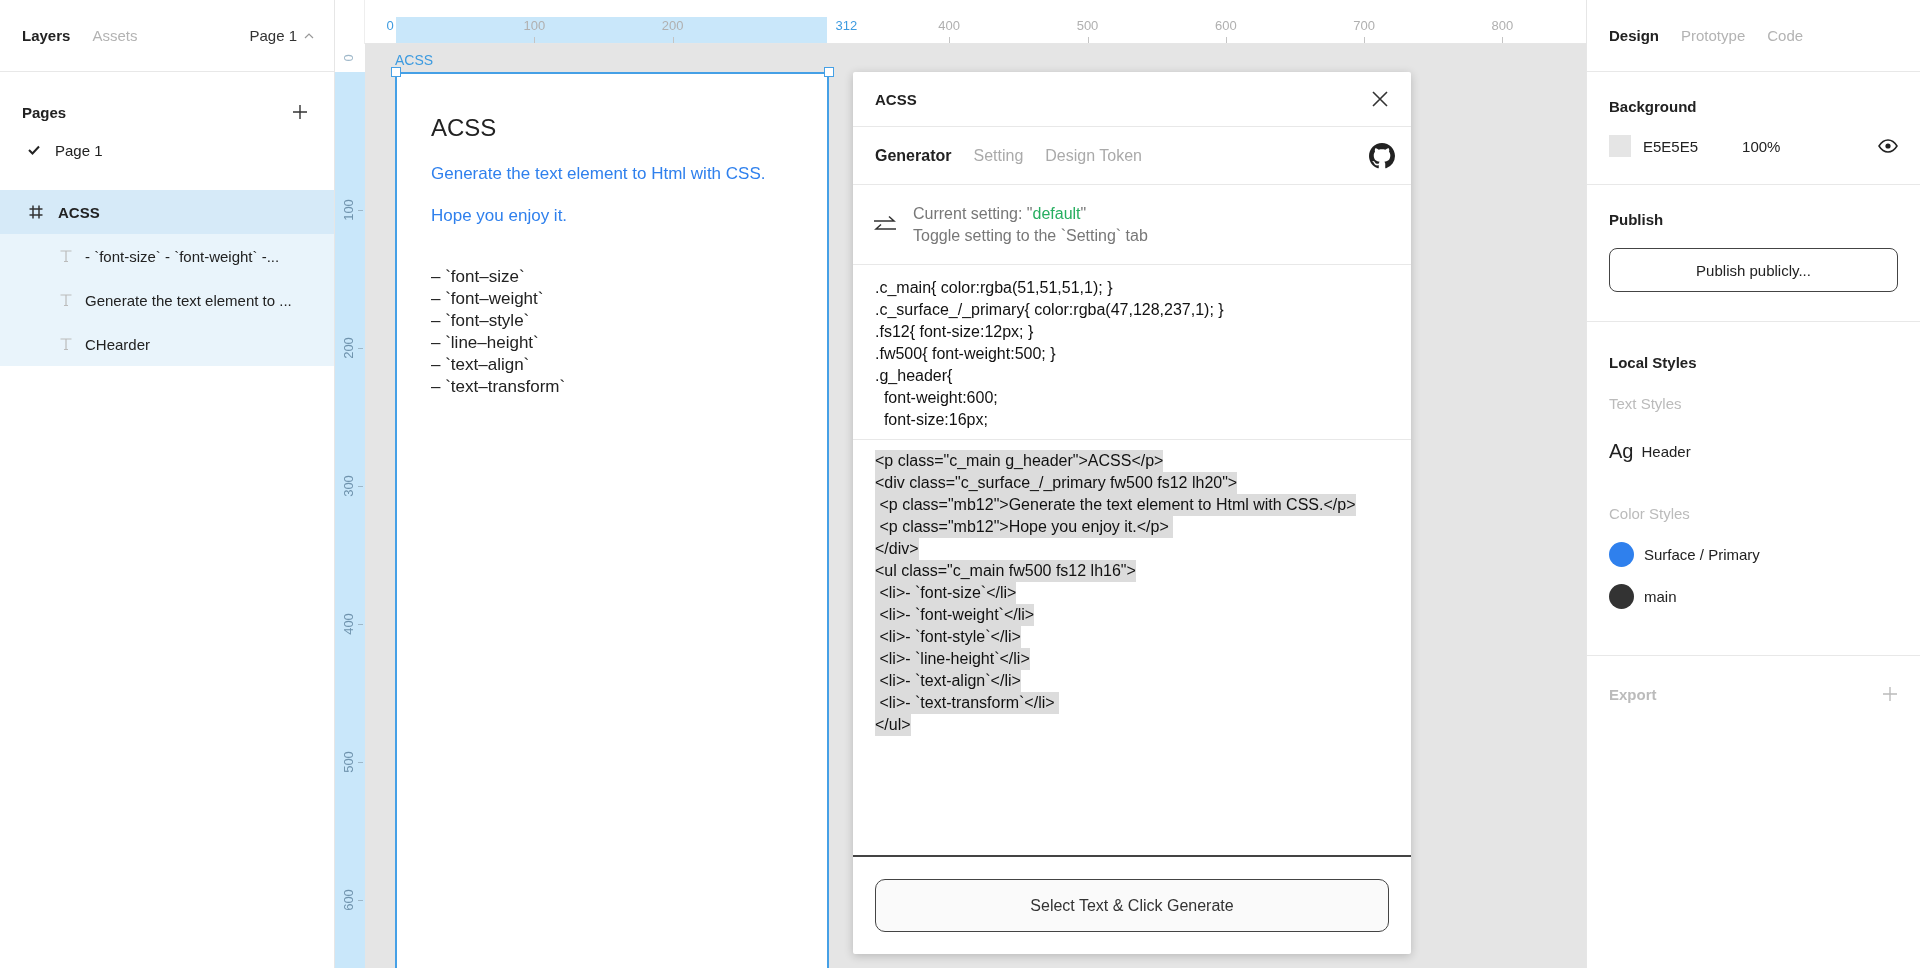 Image resolution: width=1920 pixels, height=968 pixels. What do you see at coordinates (1761, 146) in the screenshot?
I see `opacity-value: 100%` at bounding box center [1761, 146].